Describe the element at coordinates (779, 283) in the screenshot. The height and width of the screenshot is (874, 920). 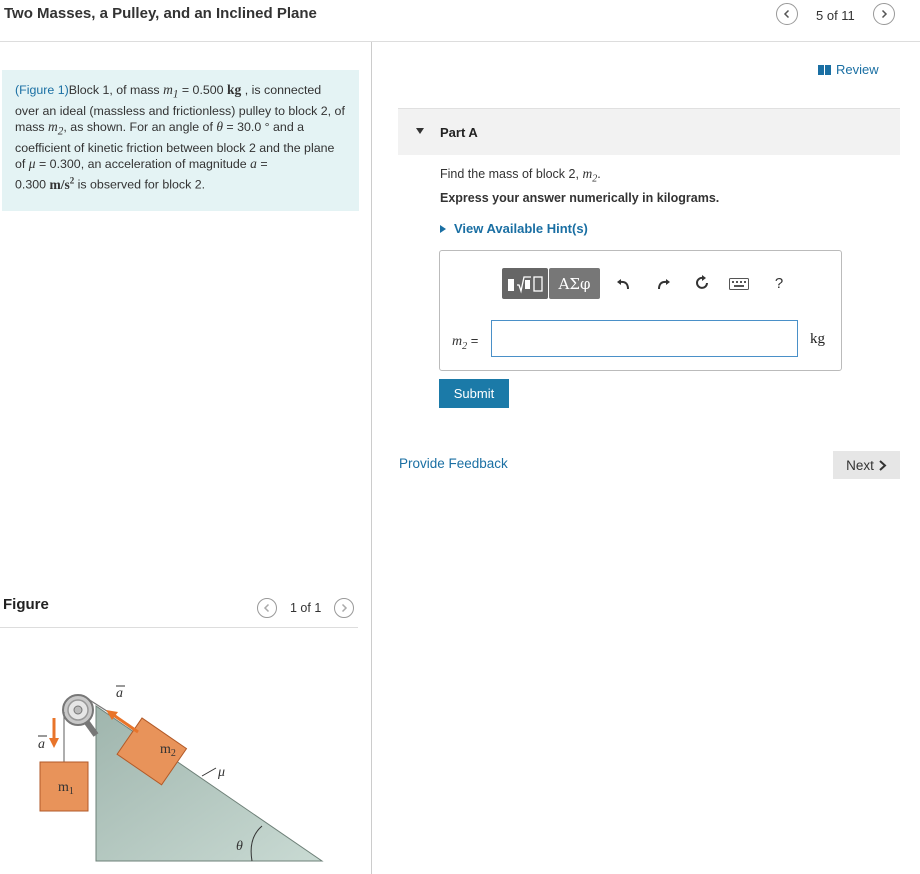
I see `help-button: ?` at that location.